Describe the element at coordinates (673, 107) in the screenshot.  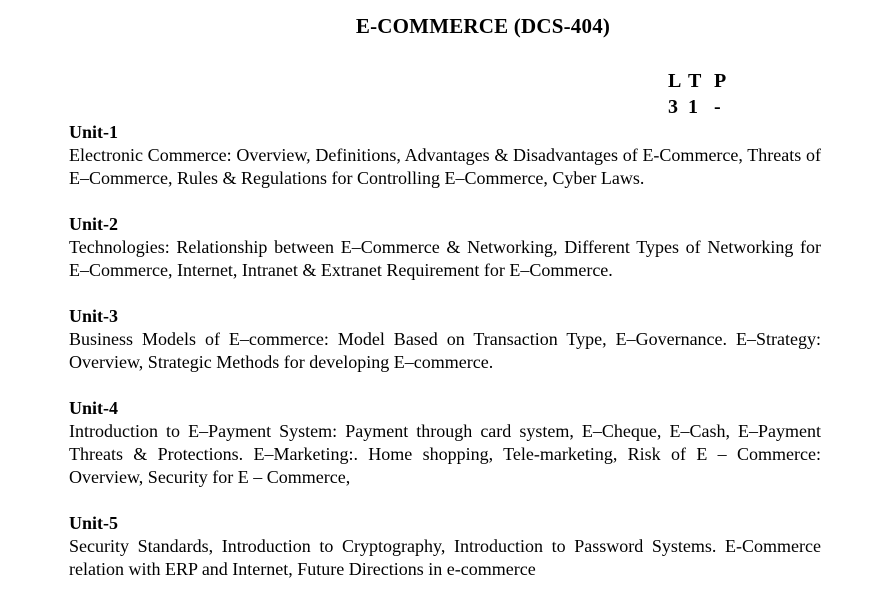
I see `ltp-value-l: 3` at that location.